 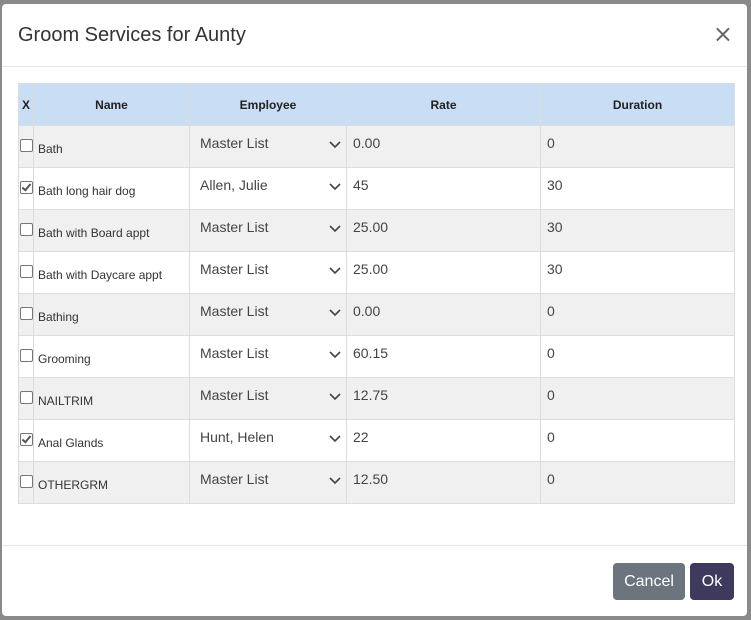 What do you see at coordinates (111, 272) in the screenshot?
I see `service-name: Bath with Daycare appt` at bounding box center [111, 272].